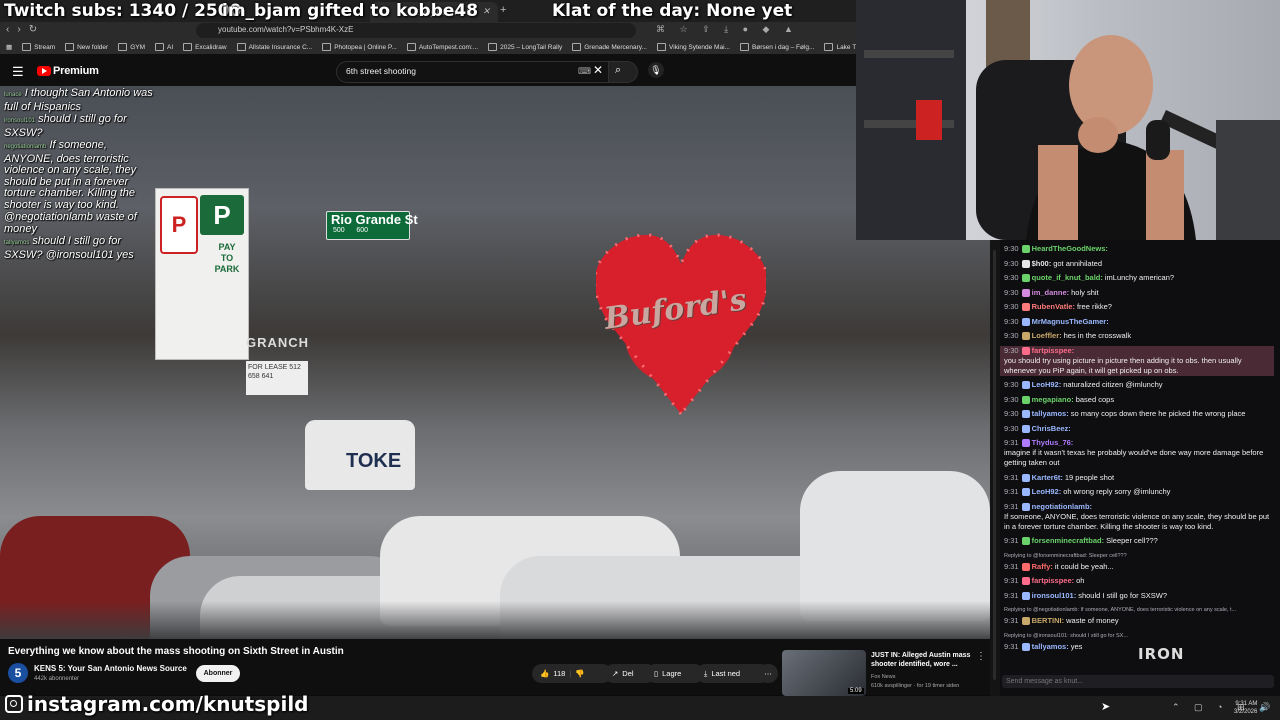  I want to click on clear-search-icon: ✕, so click(598, 70).